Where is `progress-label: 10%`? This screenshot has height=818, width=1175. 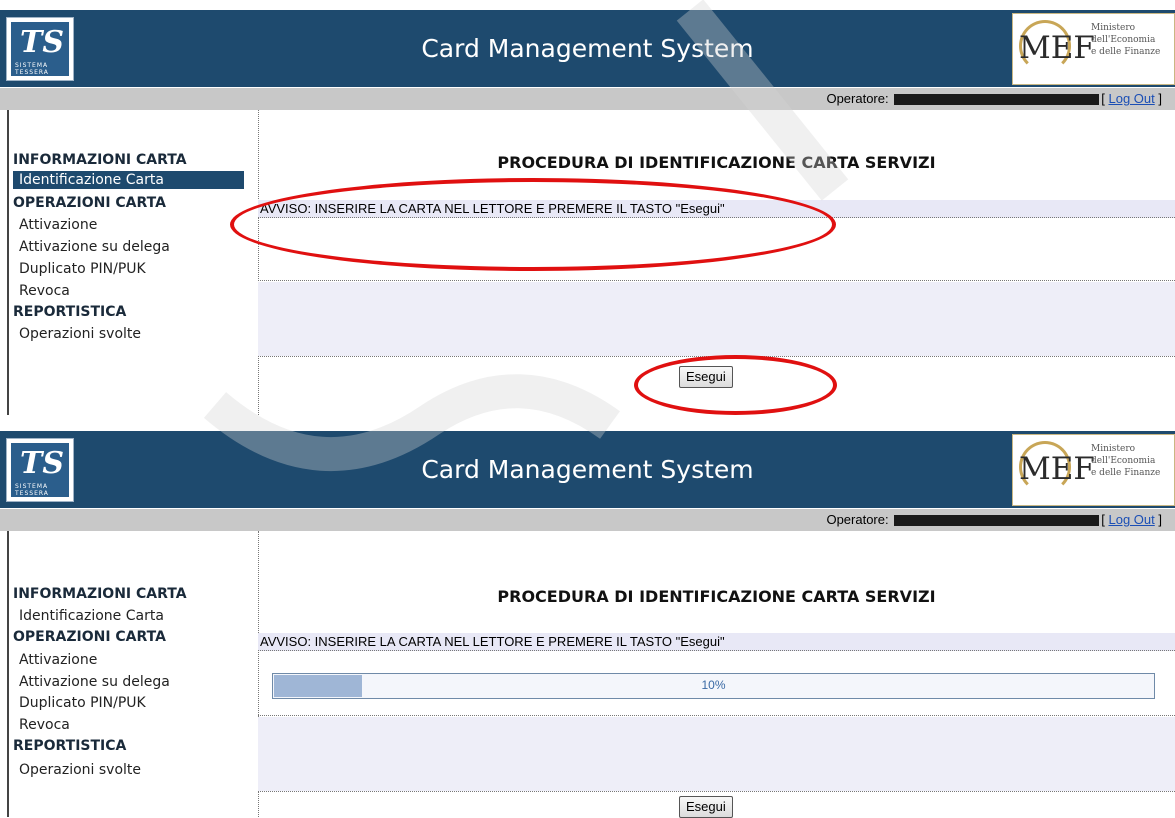 progress-label: 10% is located at coordinates (713, 685).